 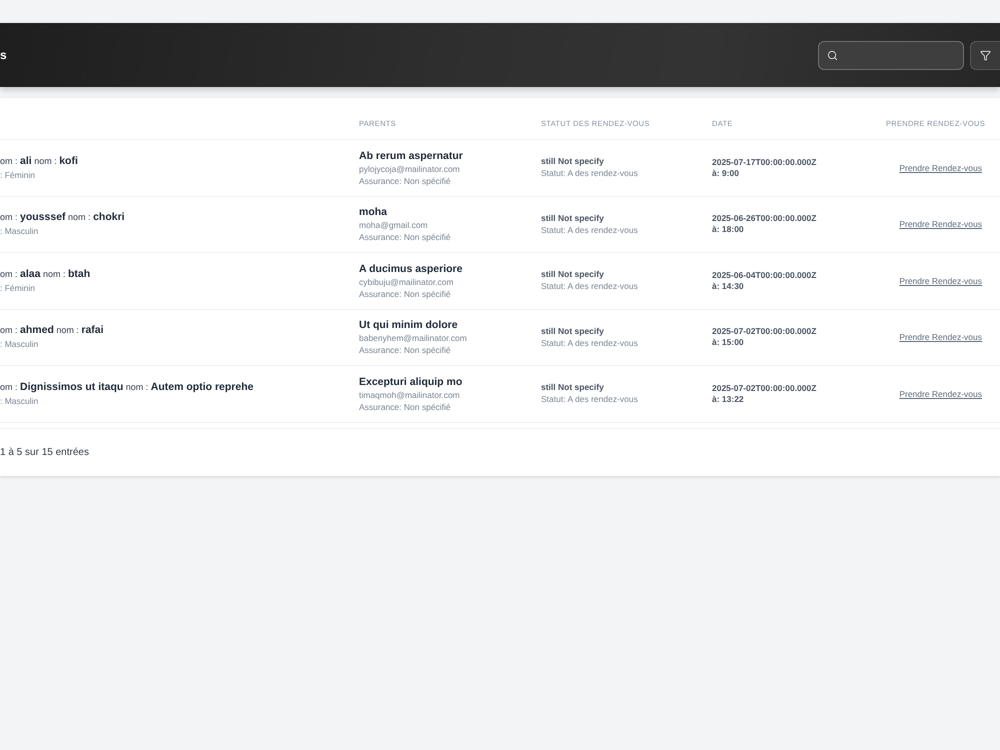 I want to click on appointment-time: à: 9:00, so click(x=725, y=173).